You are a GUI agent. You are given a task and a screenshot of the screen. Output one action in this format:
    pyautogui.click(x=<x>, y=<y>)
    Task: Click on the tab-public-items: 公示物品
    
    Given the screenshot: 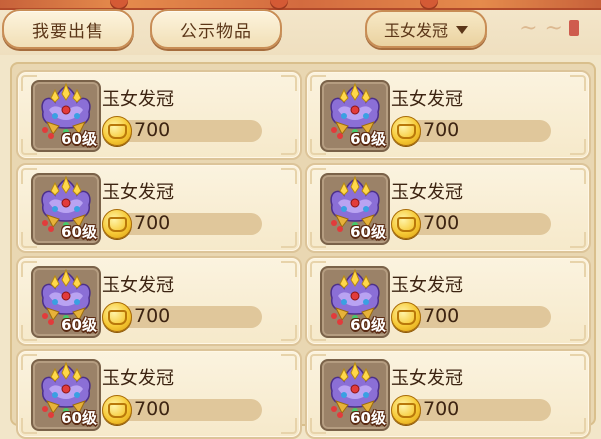 What is the action you would take?
    pyautogui.click(x=216, y=29)
    